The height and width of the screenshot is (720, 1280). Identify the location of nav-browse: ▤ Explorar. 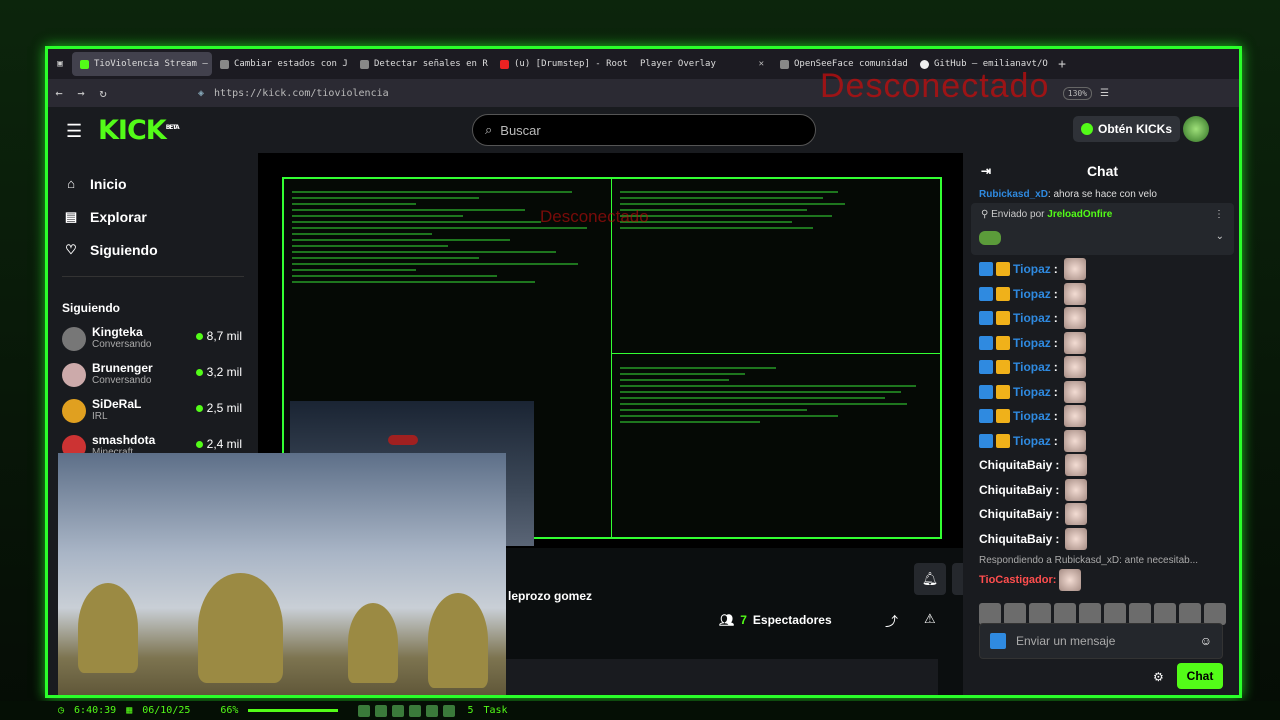
(153, 216).